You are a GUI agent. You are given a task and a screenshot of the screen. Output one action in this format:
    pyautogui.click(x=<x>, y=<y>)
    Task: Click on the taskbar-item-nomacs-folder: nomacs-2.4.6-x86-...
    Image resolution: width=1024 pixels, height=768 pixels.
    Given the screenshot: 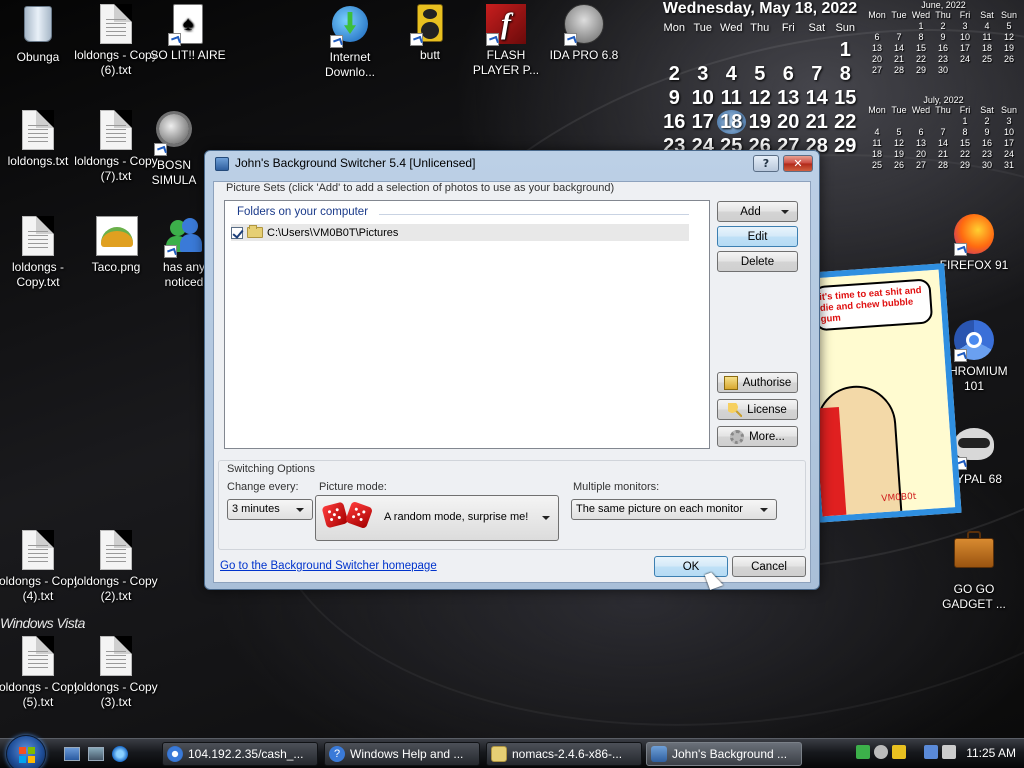 What is the action you would take?
    pyautogui.click(x=564, y=754)
    